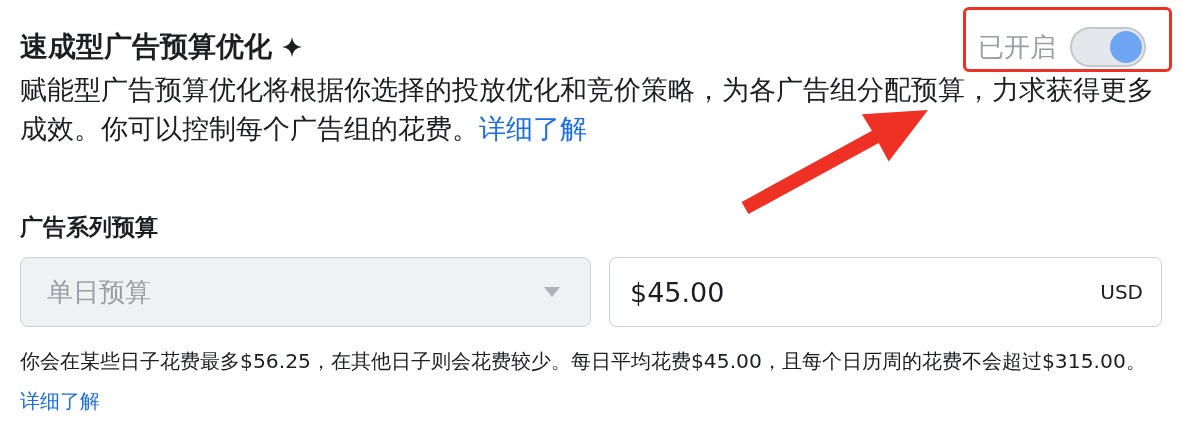 The image size is (1182, 440). Describe the element at coordinates (1121, 292) in the screenshot. I see `currency-label: USD` at that location.